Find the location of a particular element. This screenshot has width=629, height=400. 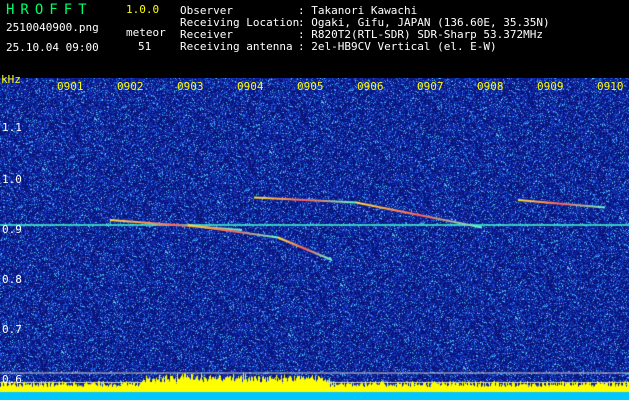

x-tick-0903: 0903 is located at coordinates (190, 86).